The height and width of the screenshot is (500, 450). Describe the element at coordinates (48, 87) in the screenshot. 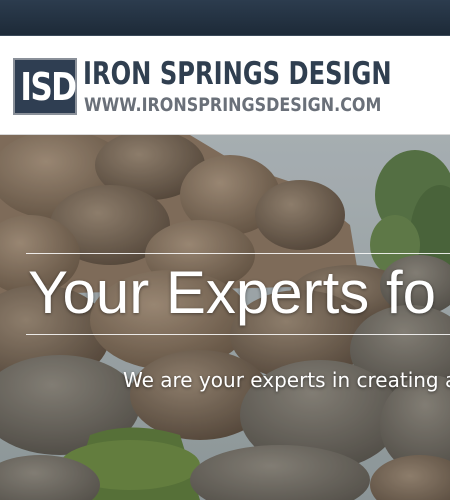

I see `logo-mark-text: ISD` at that location.